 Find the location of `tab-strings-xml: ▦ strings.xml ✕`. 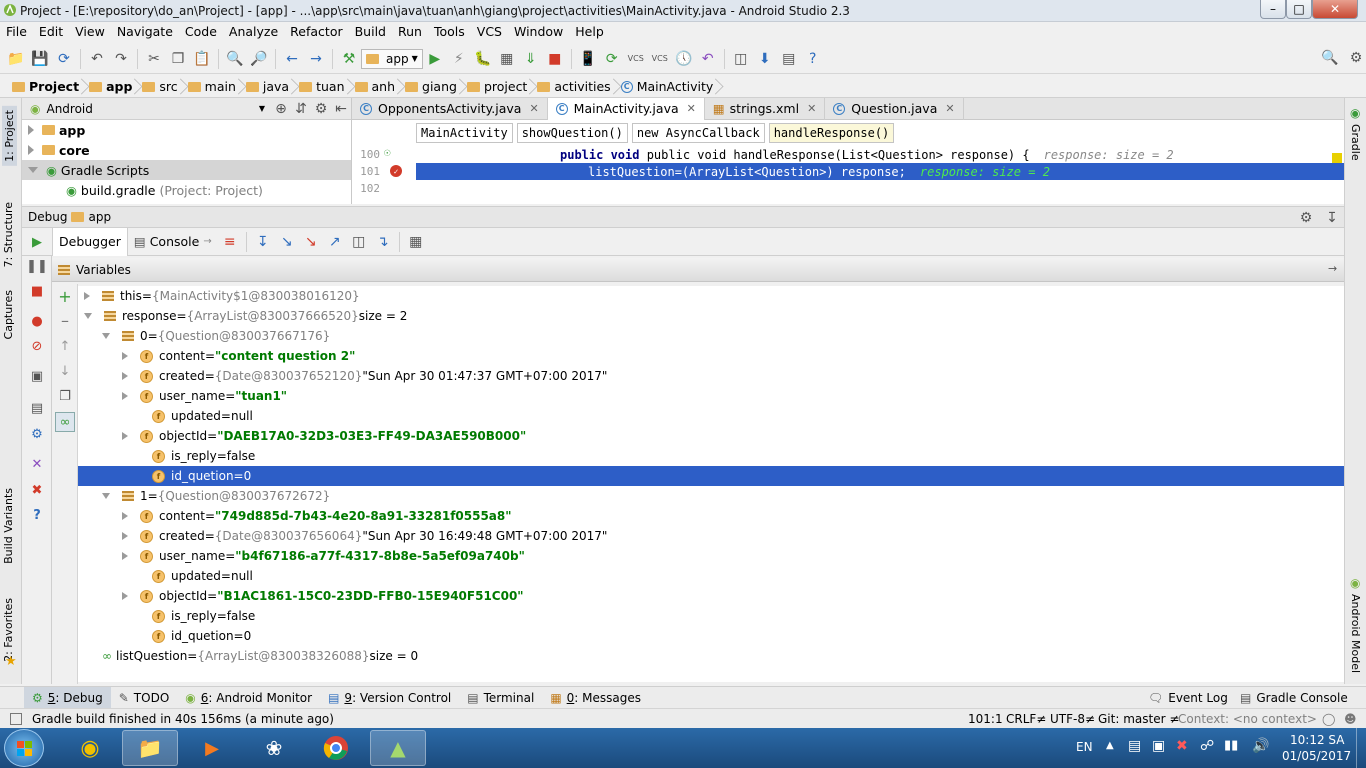

tab-strings-xml: ▦ strings.xml ✕ is located at coordinates (765, 108).